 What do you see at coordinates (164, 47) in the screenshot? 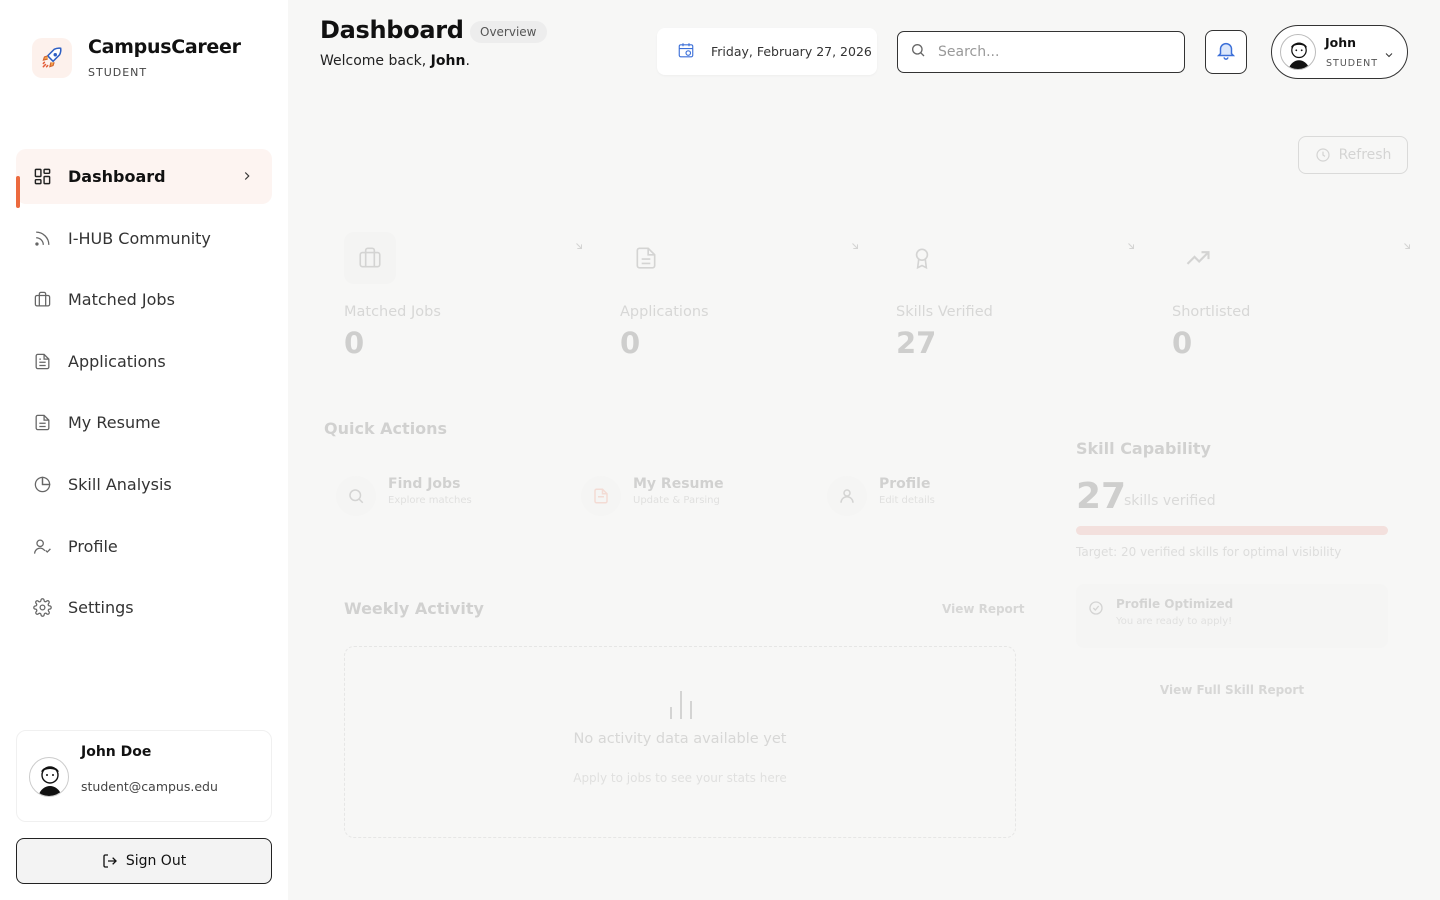
I see `brand-name: CampusCareer` at bounding box center [164, 47].